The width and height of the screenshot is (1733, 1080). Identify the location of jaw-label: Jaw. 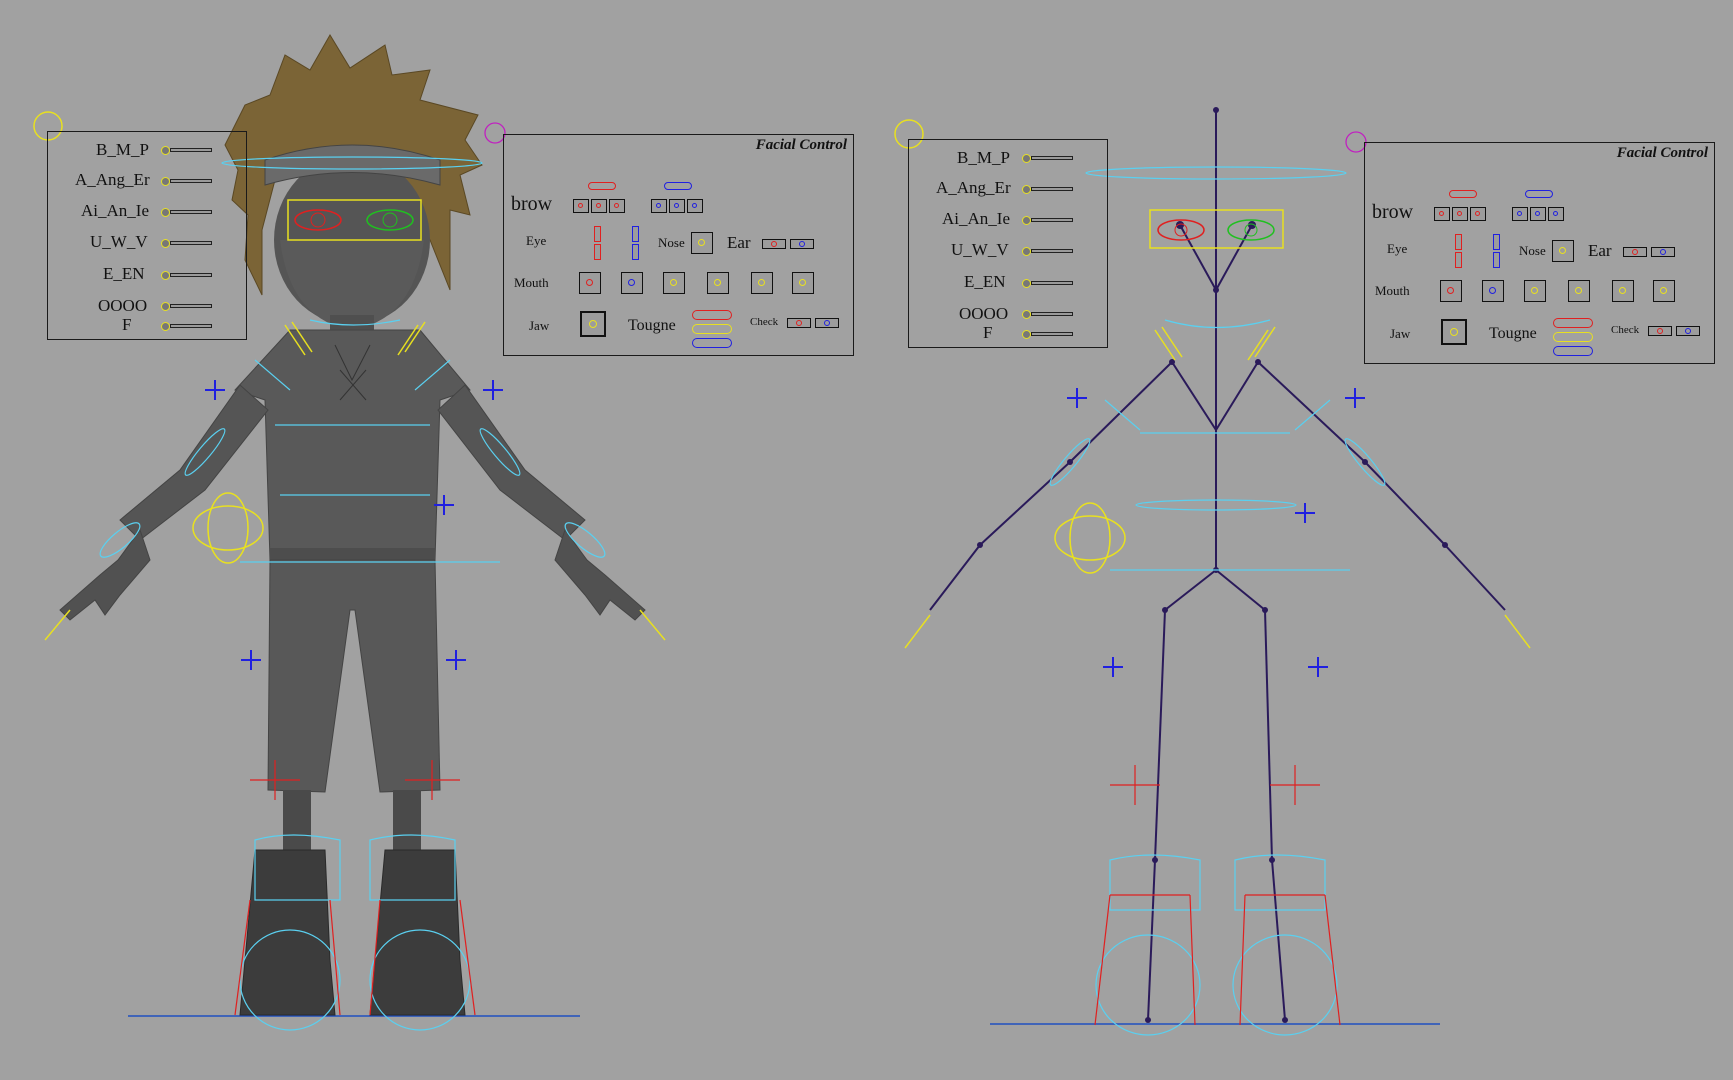
(539, 325).